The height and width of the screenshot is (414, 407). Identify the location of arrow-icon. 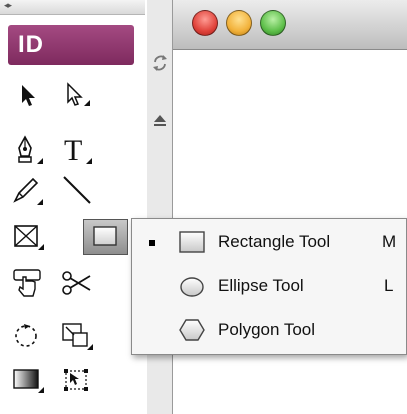
(28, 95).